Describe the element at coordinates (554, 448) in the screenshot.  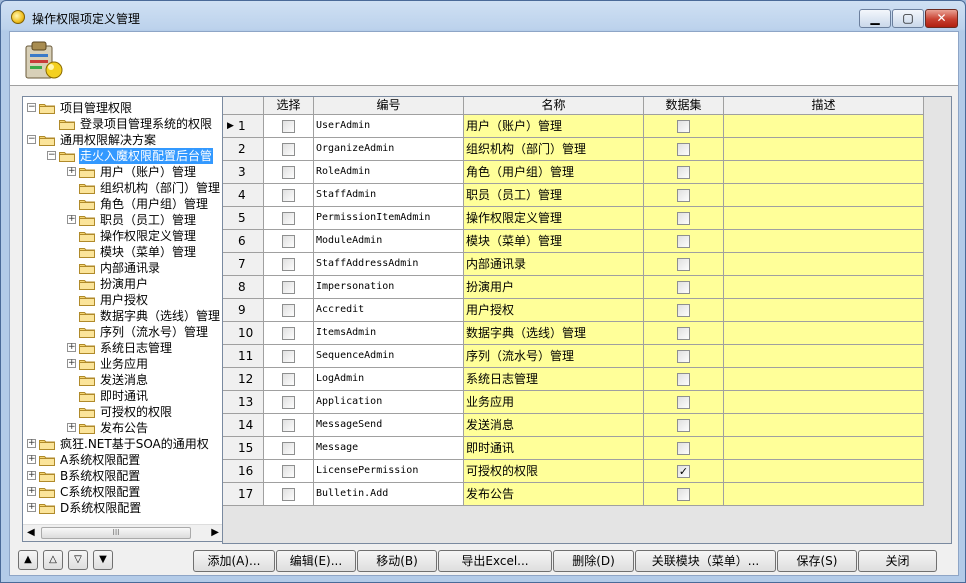
I see `name-cell: 即时通讯` at that location.